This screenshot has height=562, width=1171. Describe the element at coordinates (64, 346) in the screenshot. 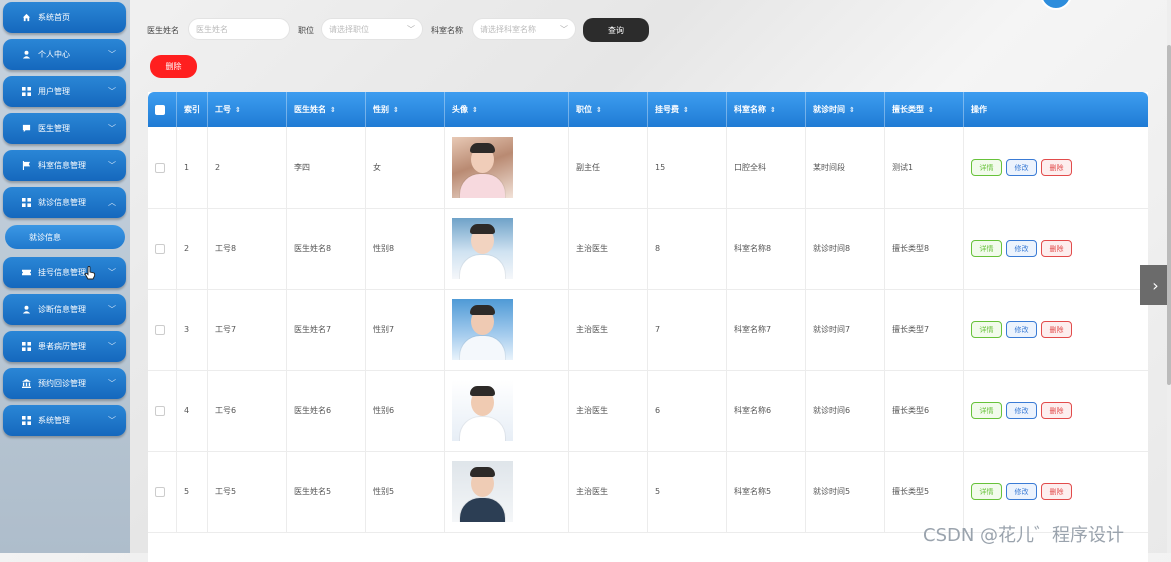

I see `sidebar-item-records: 患者病历管理 ﹀` at that location.